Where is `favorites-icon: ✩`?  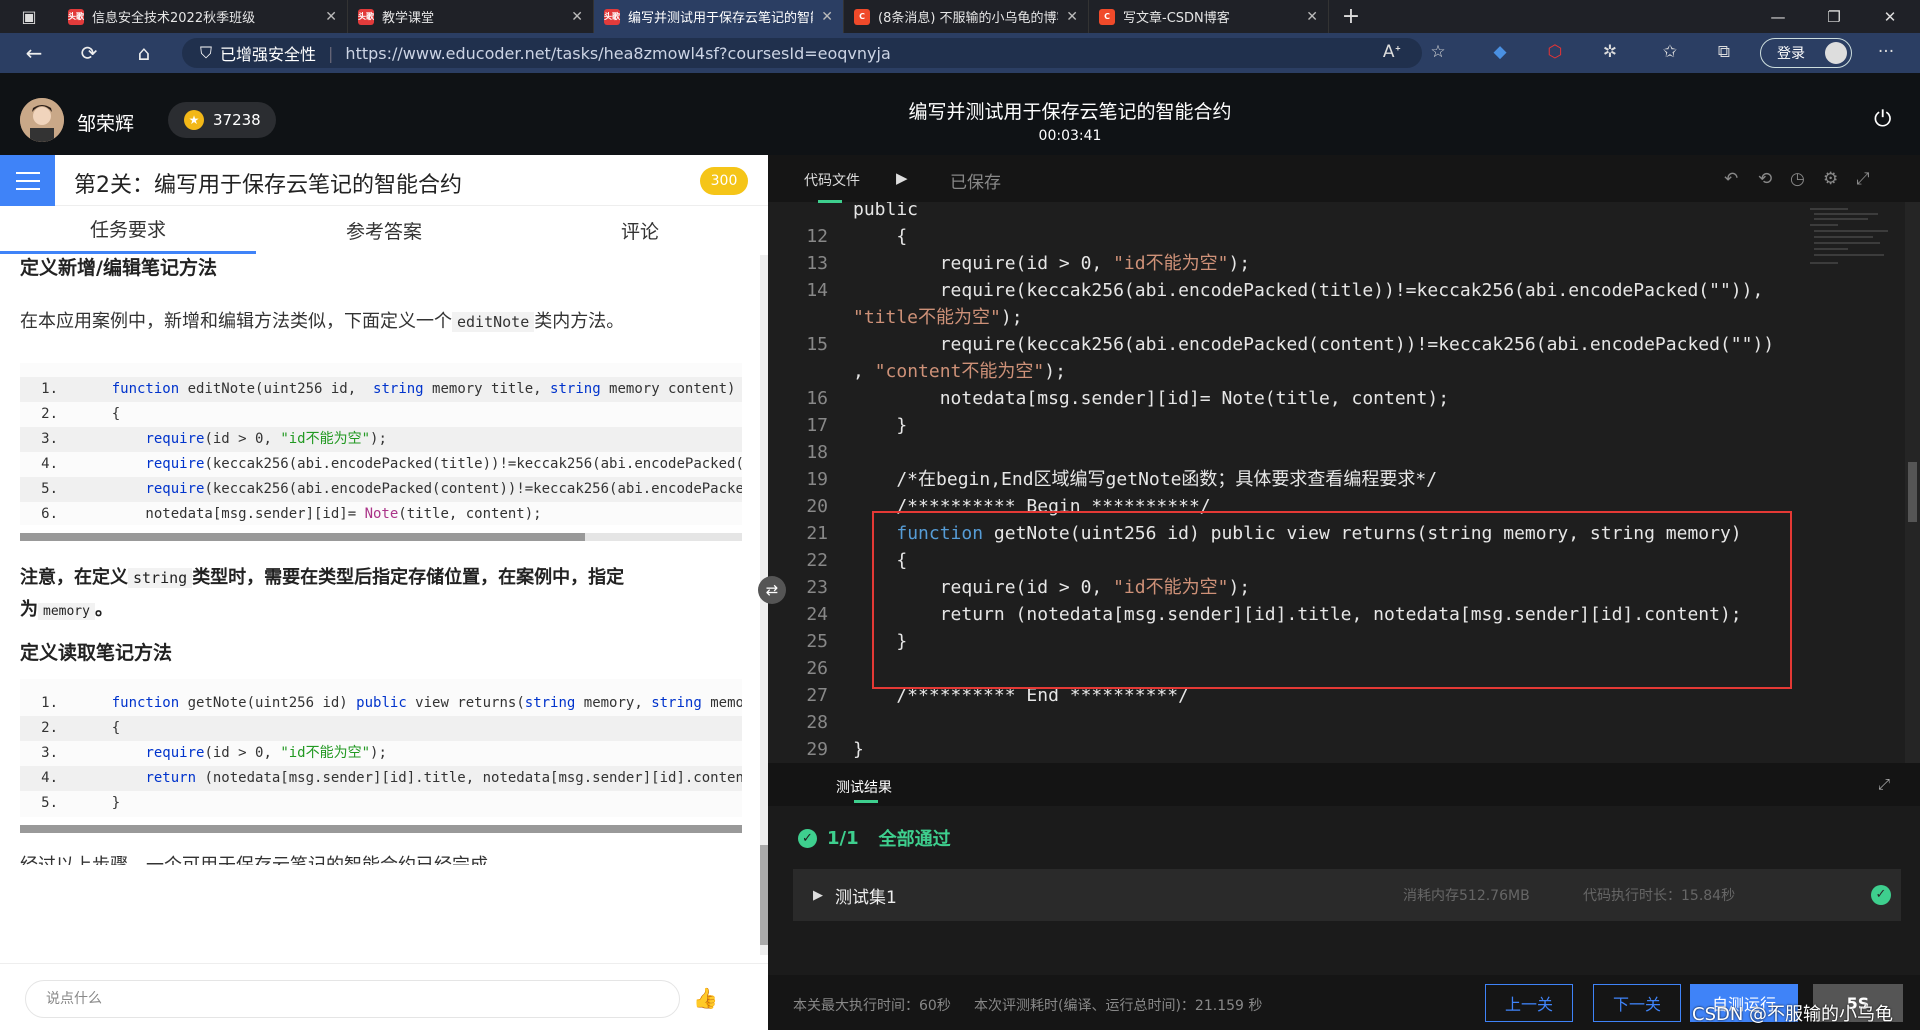 favorites-icon: ✩ is located at coordinates (1670, 52).